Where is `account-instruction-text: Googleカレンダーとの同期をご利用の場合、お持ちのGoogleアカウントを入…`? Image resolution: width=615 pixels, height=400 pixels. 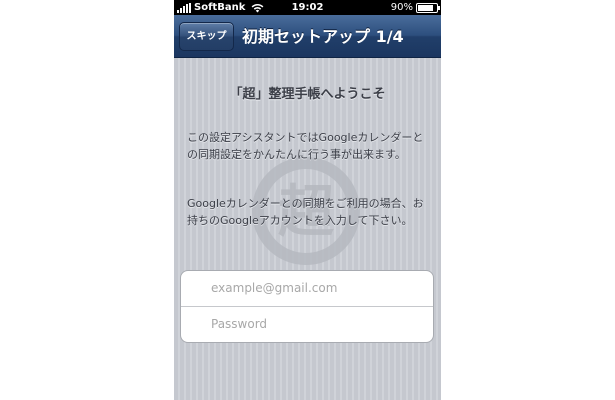
account-instruction-text: Googleカレンダーとの同期をご利用の場合、お持ちのGoogleアカウントを入… is located at coordinates (305, 212).